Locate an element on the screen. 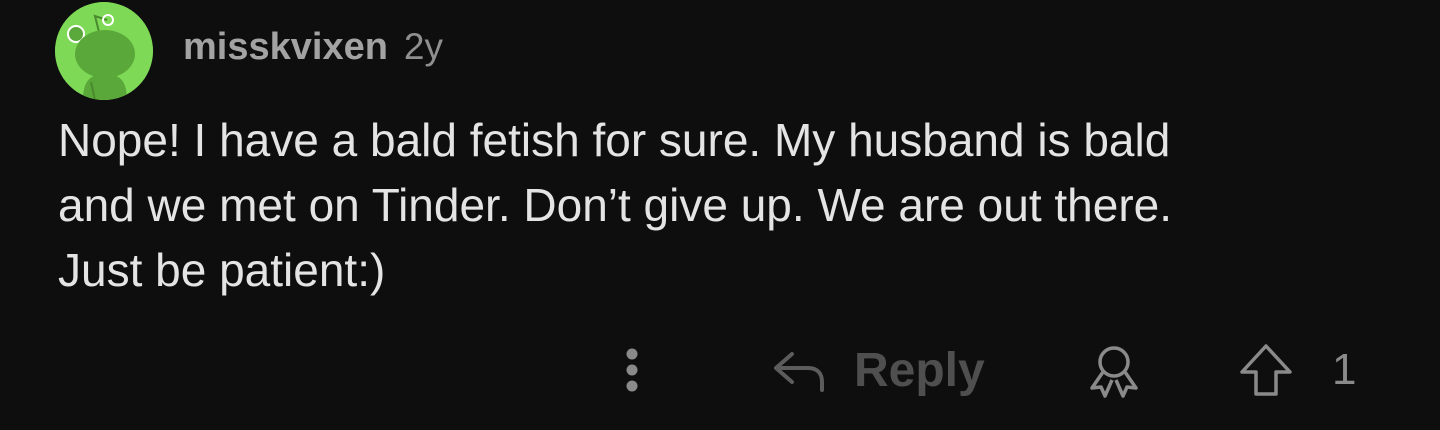  comment-meta: misskvixen 2y is located at coordinates (313, 51).